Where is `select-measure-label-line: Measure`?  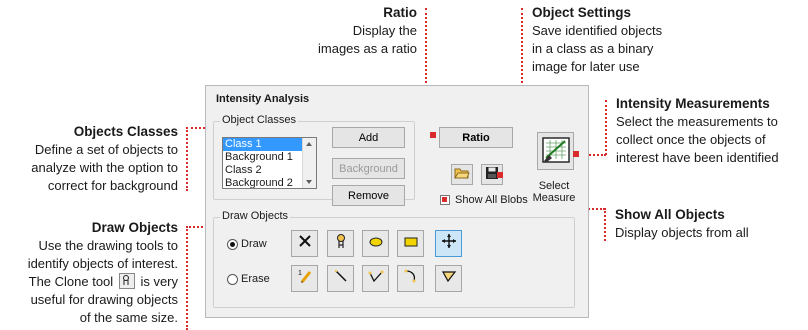
select-measure-label-line: Measure is located at coordinates (554, 198).